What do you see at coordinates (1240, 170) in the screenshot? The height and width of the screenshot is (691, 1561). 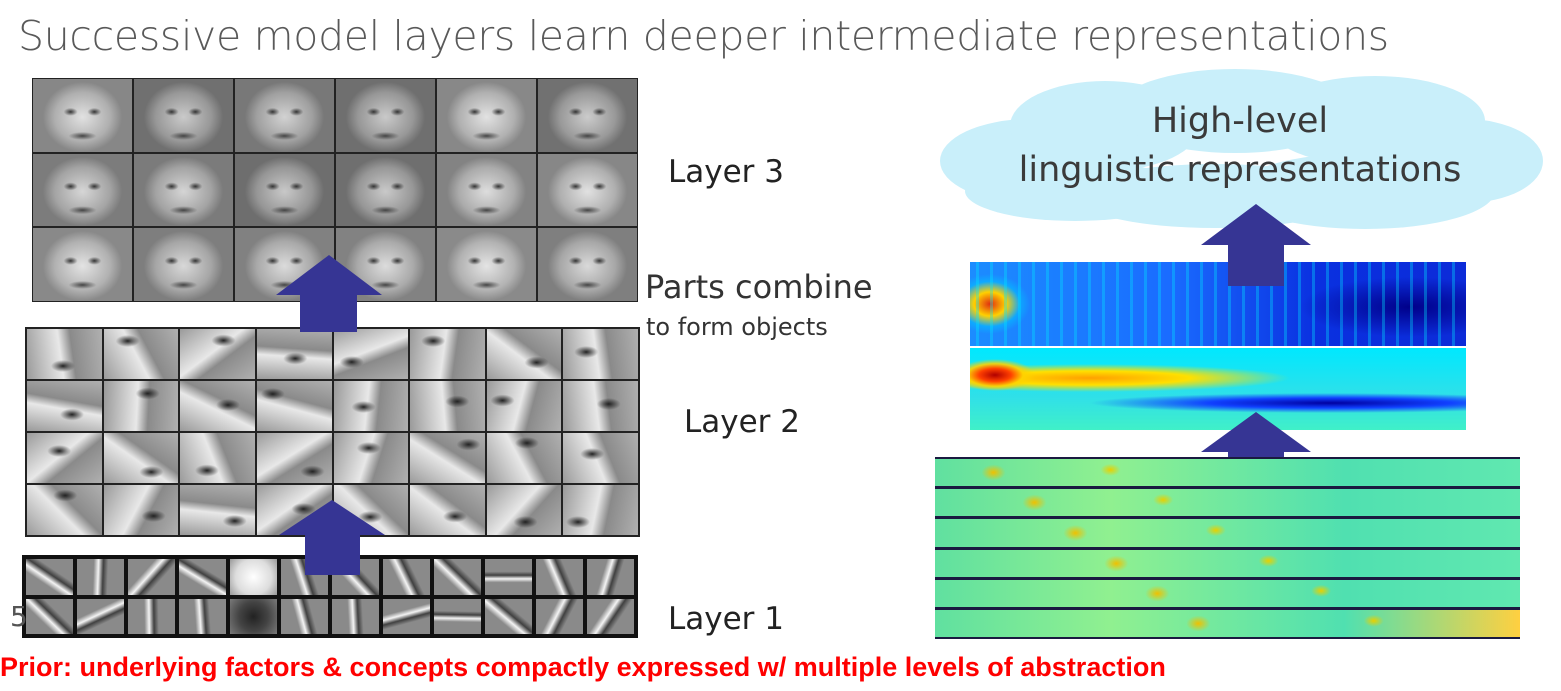 I see `cloud-line2: linguistic representations` at bounding box center [1240, 170].